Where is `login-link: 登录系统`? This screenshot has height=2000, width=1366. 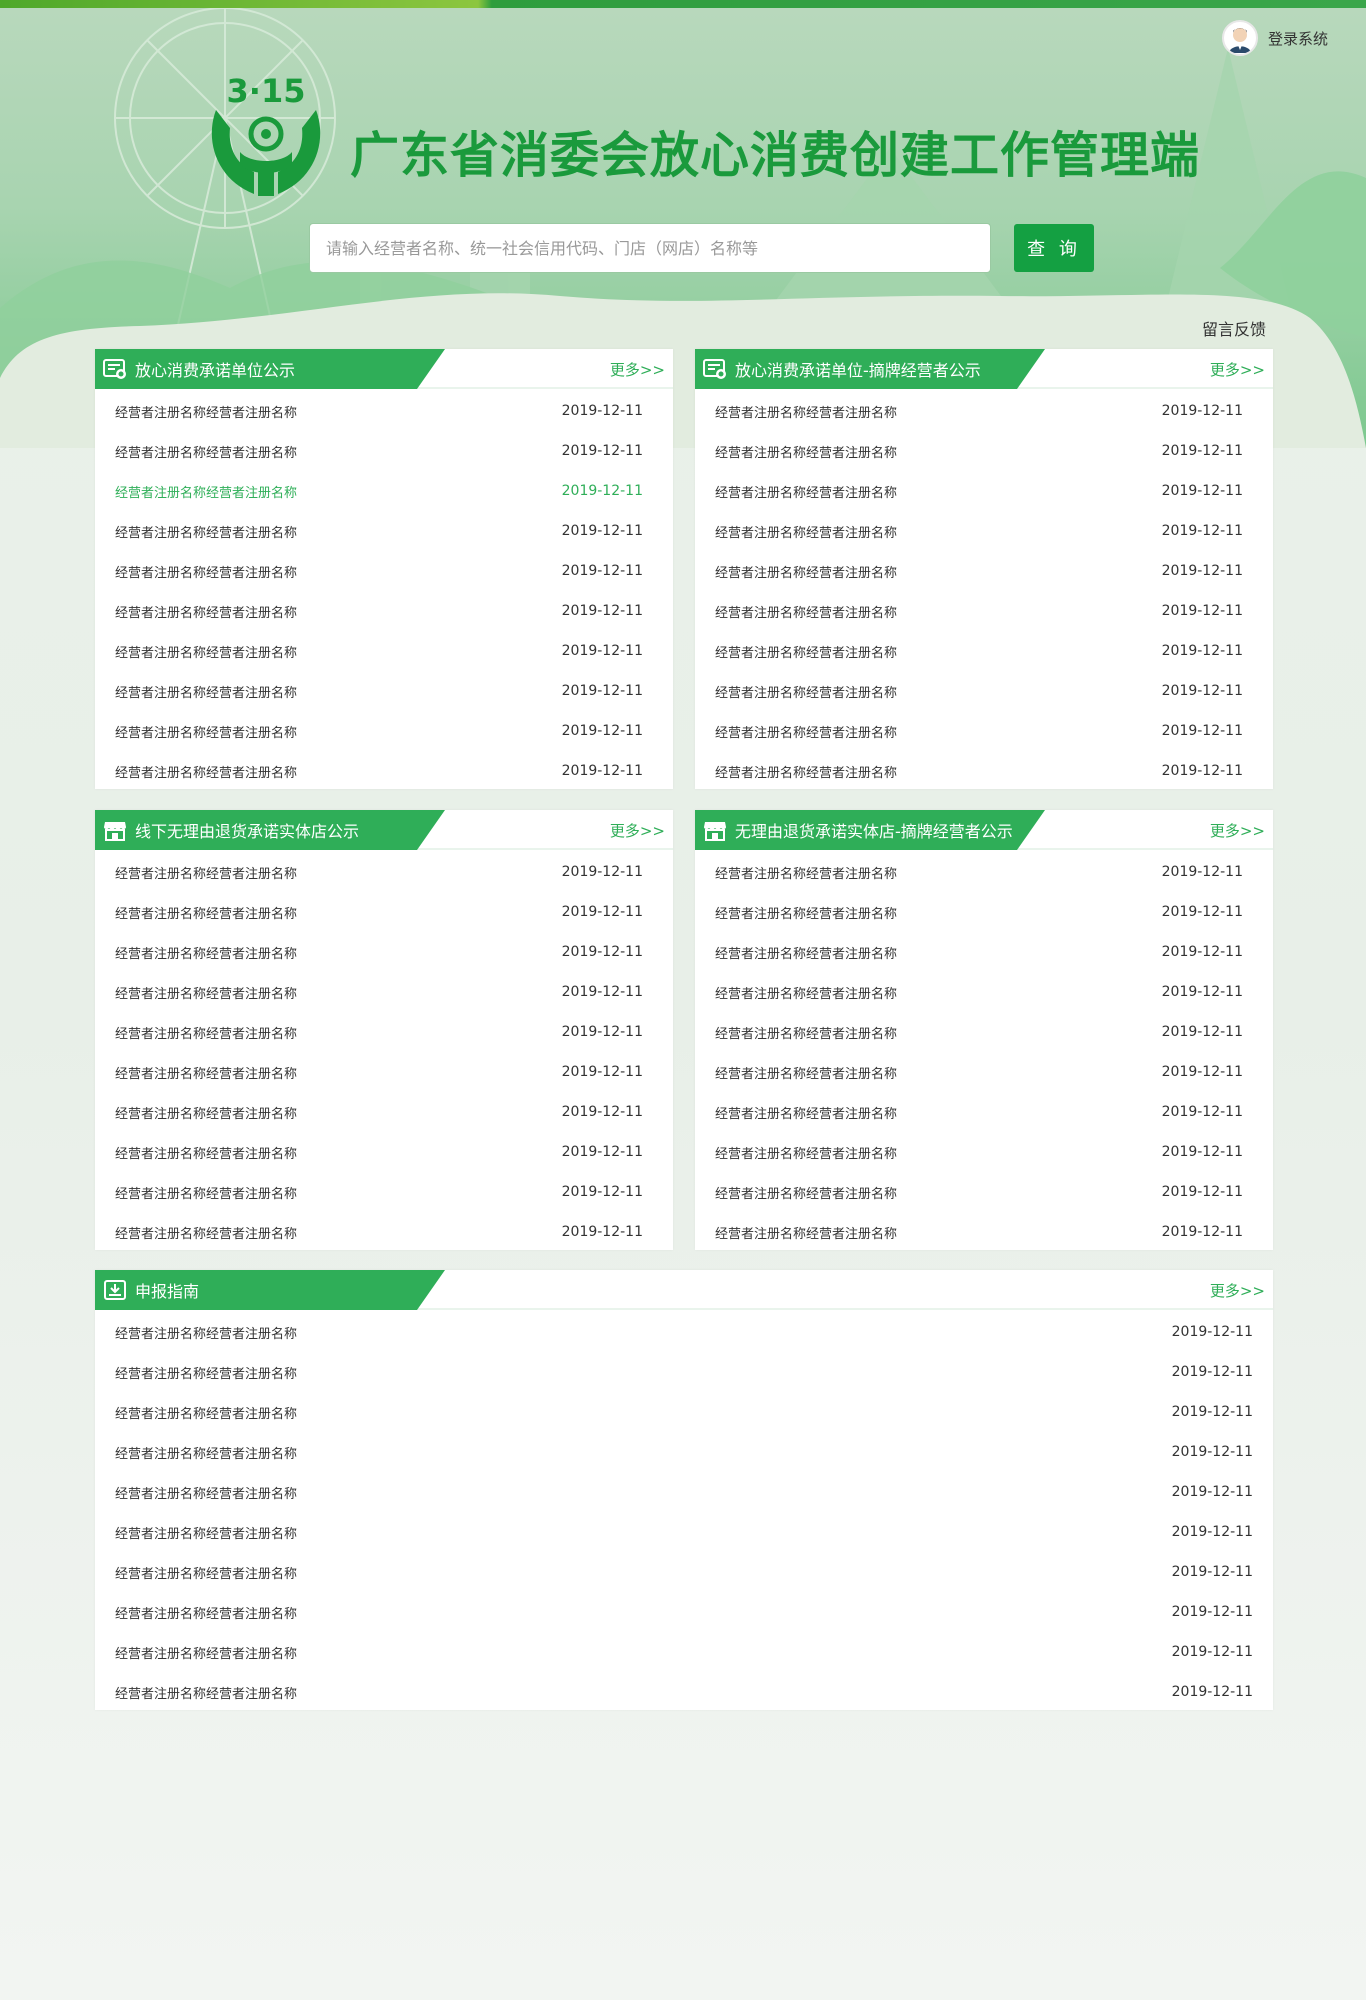 login-link: 登录系统 is located at coordinates (1274, 38).